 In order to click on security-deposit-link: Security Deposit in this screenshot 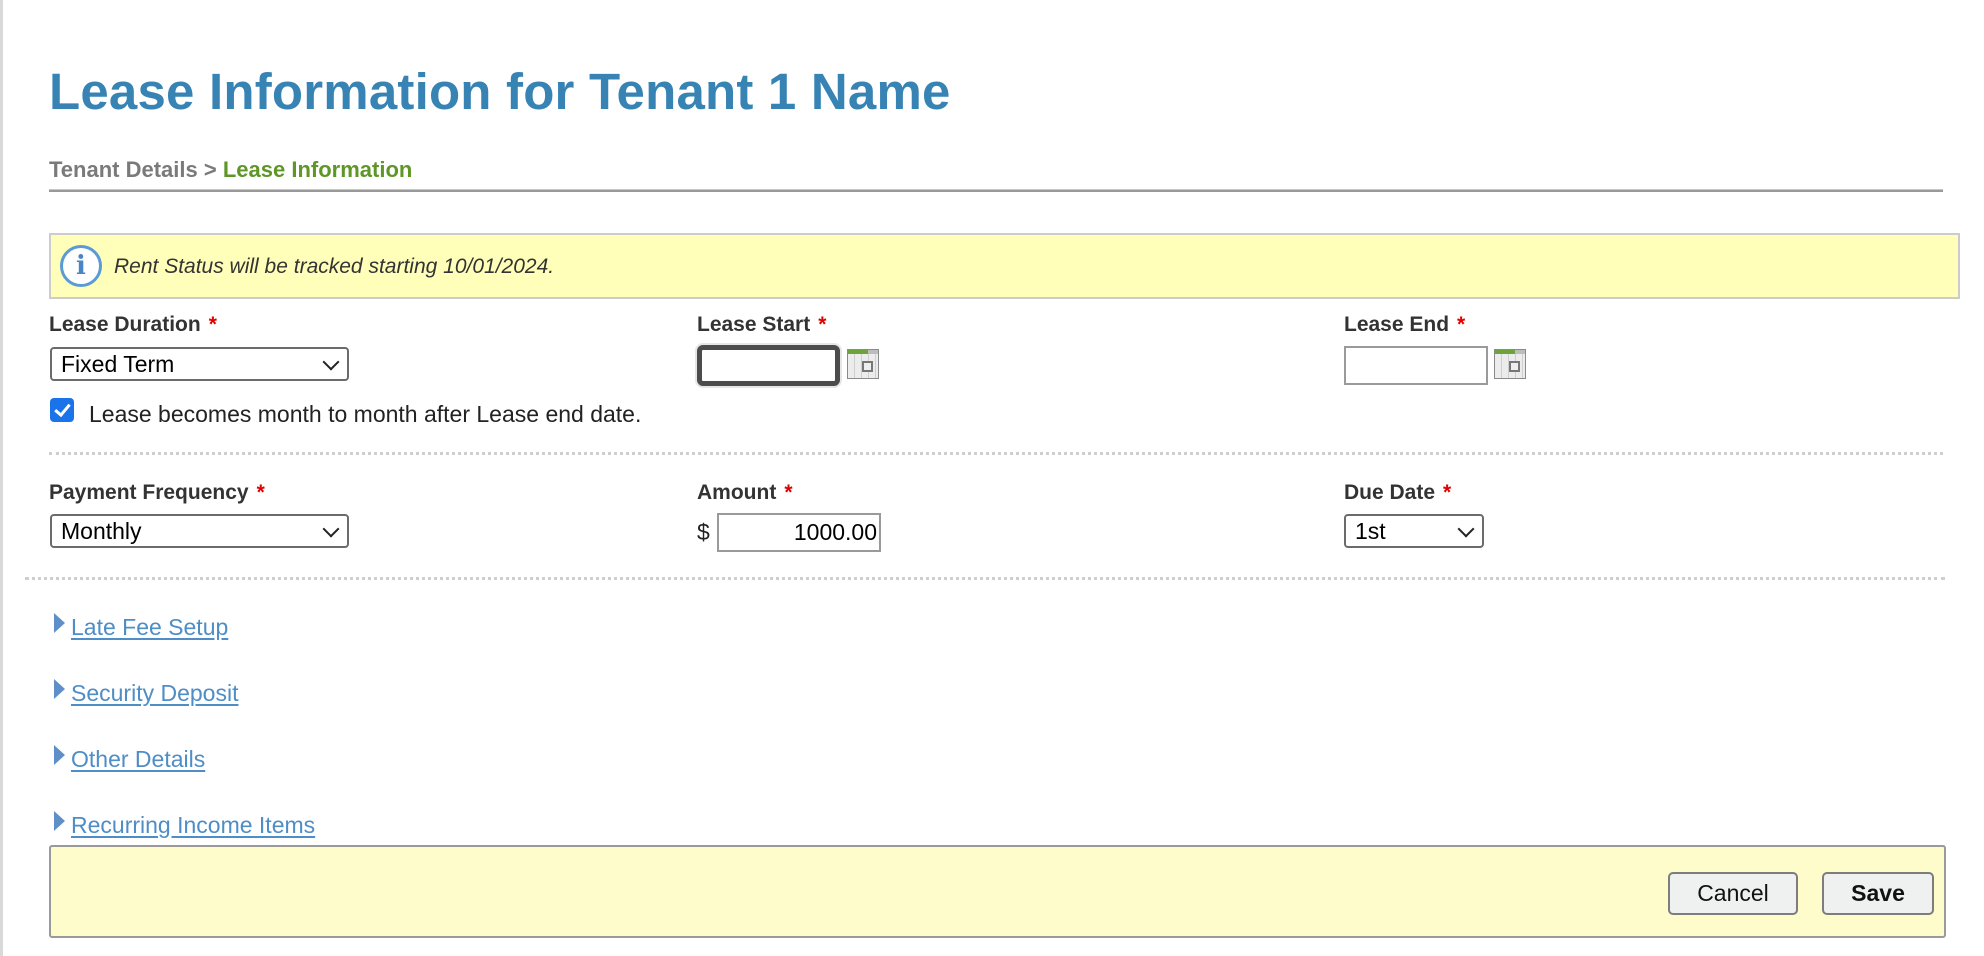, I will do `click(146, 692)`.